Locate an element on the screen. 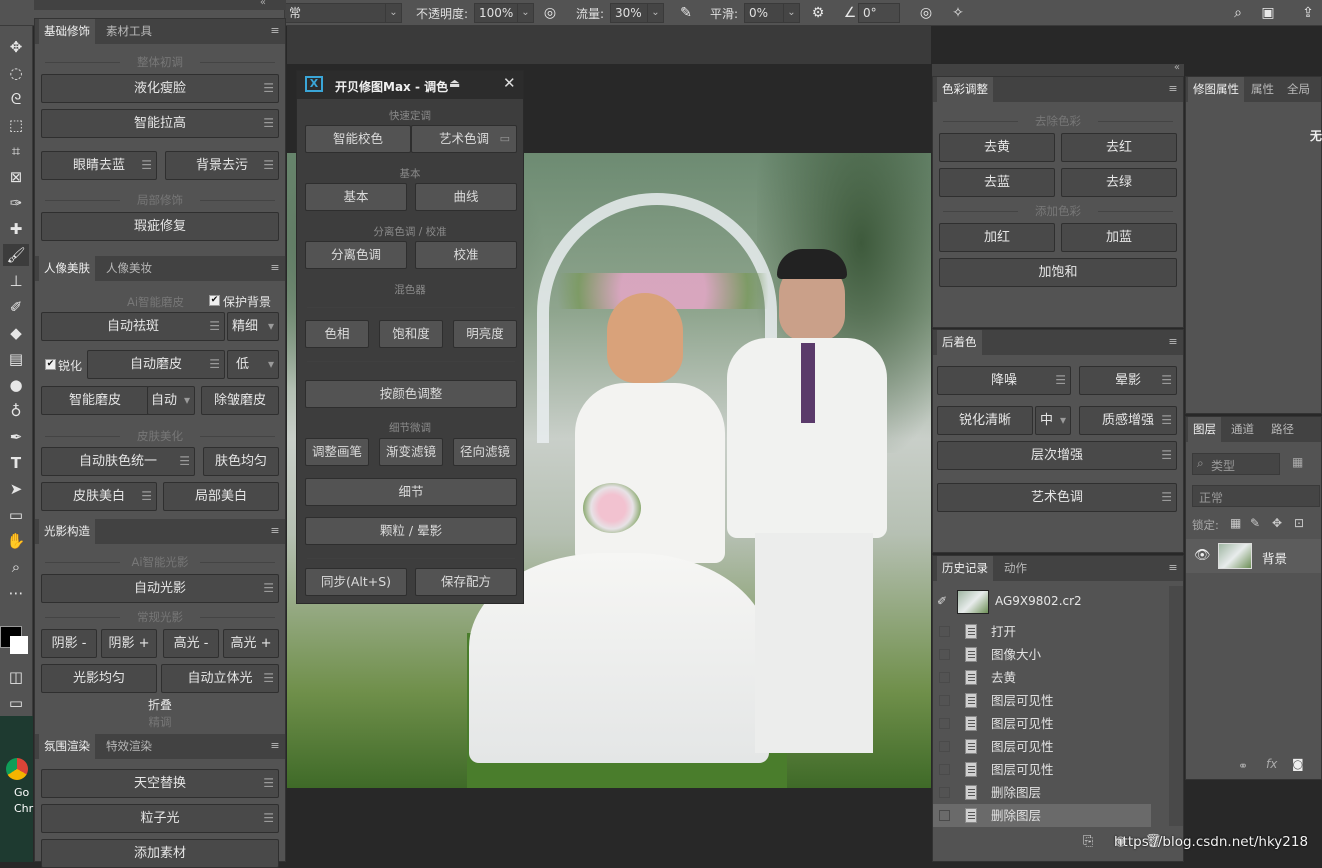 This screenshot has height=868, width=1322. luminance-button: 明亮度 is located at coordinates (485, 334).